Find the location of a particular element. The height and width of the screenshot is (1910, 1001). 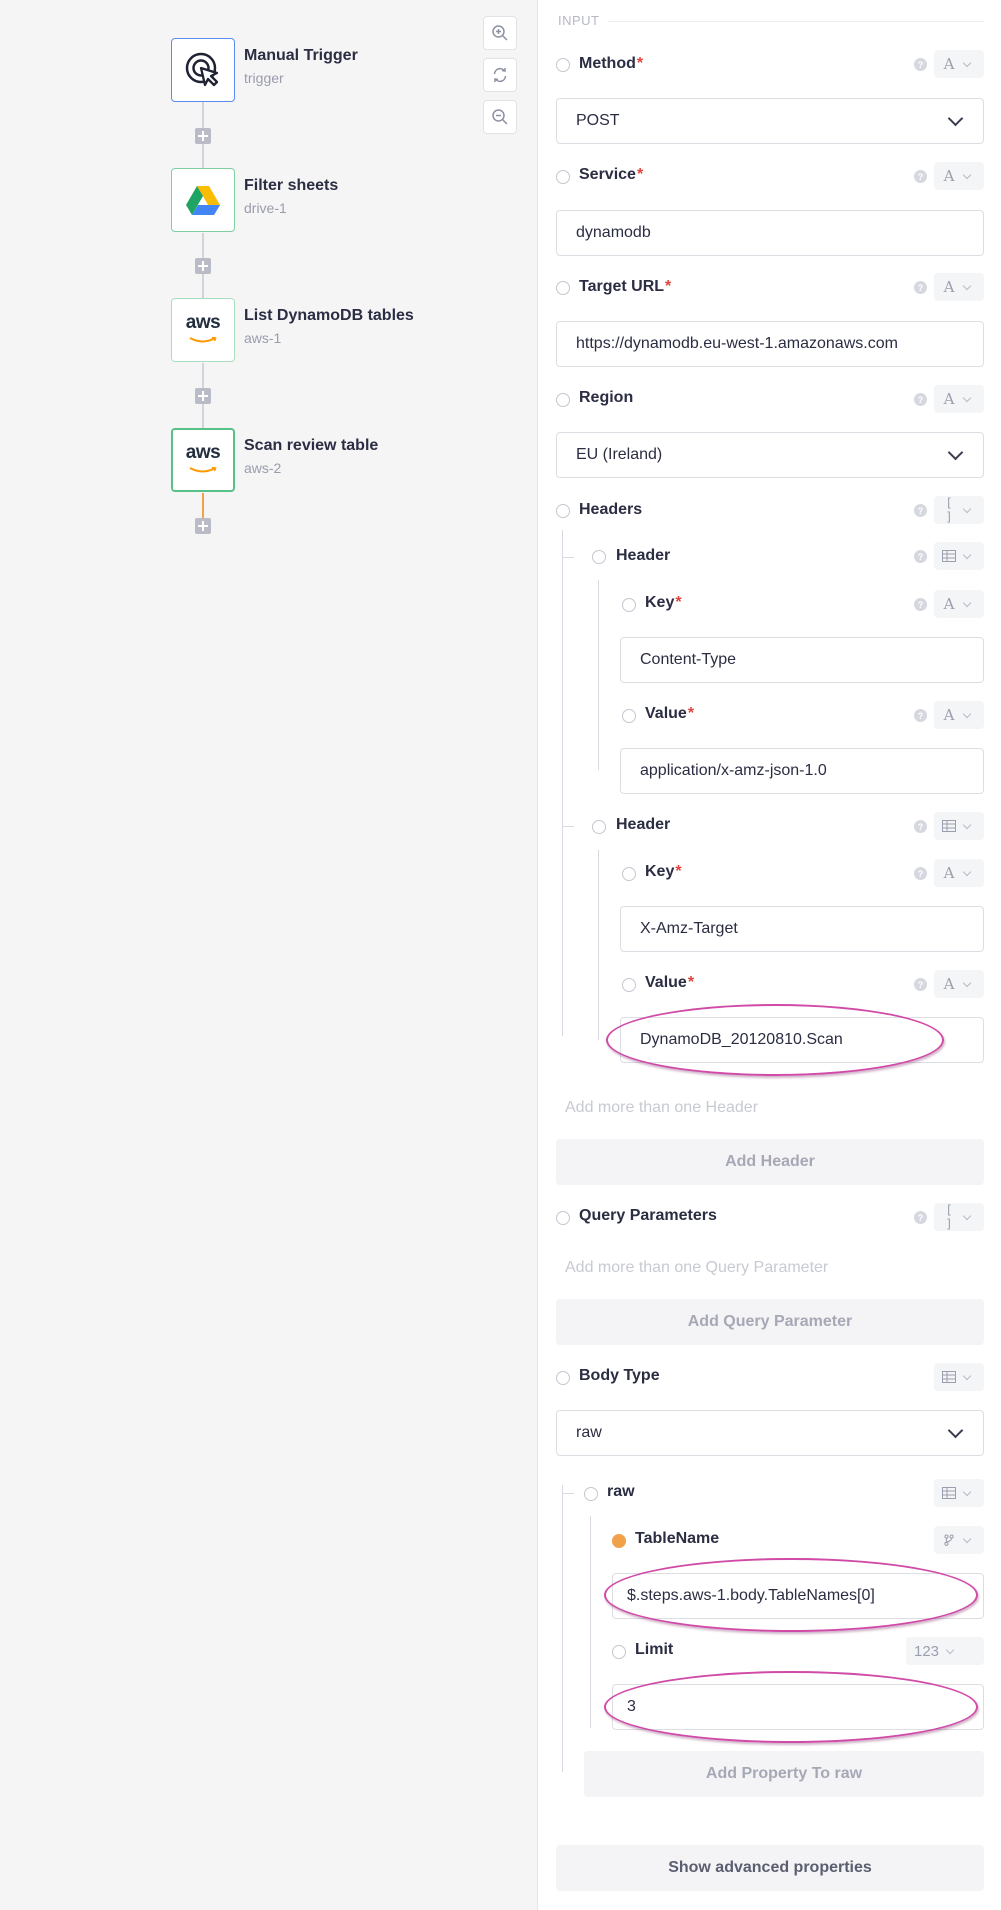

branch-icon is located at coordinates (949, 1540).